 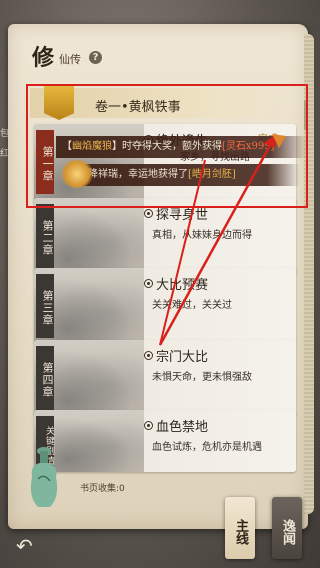 I want to click on chapter-name: 大比预赛, so click(x=182, y=285).